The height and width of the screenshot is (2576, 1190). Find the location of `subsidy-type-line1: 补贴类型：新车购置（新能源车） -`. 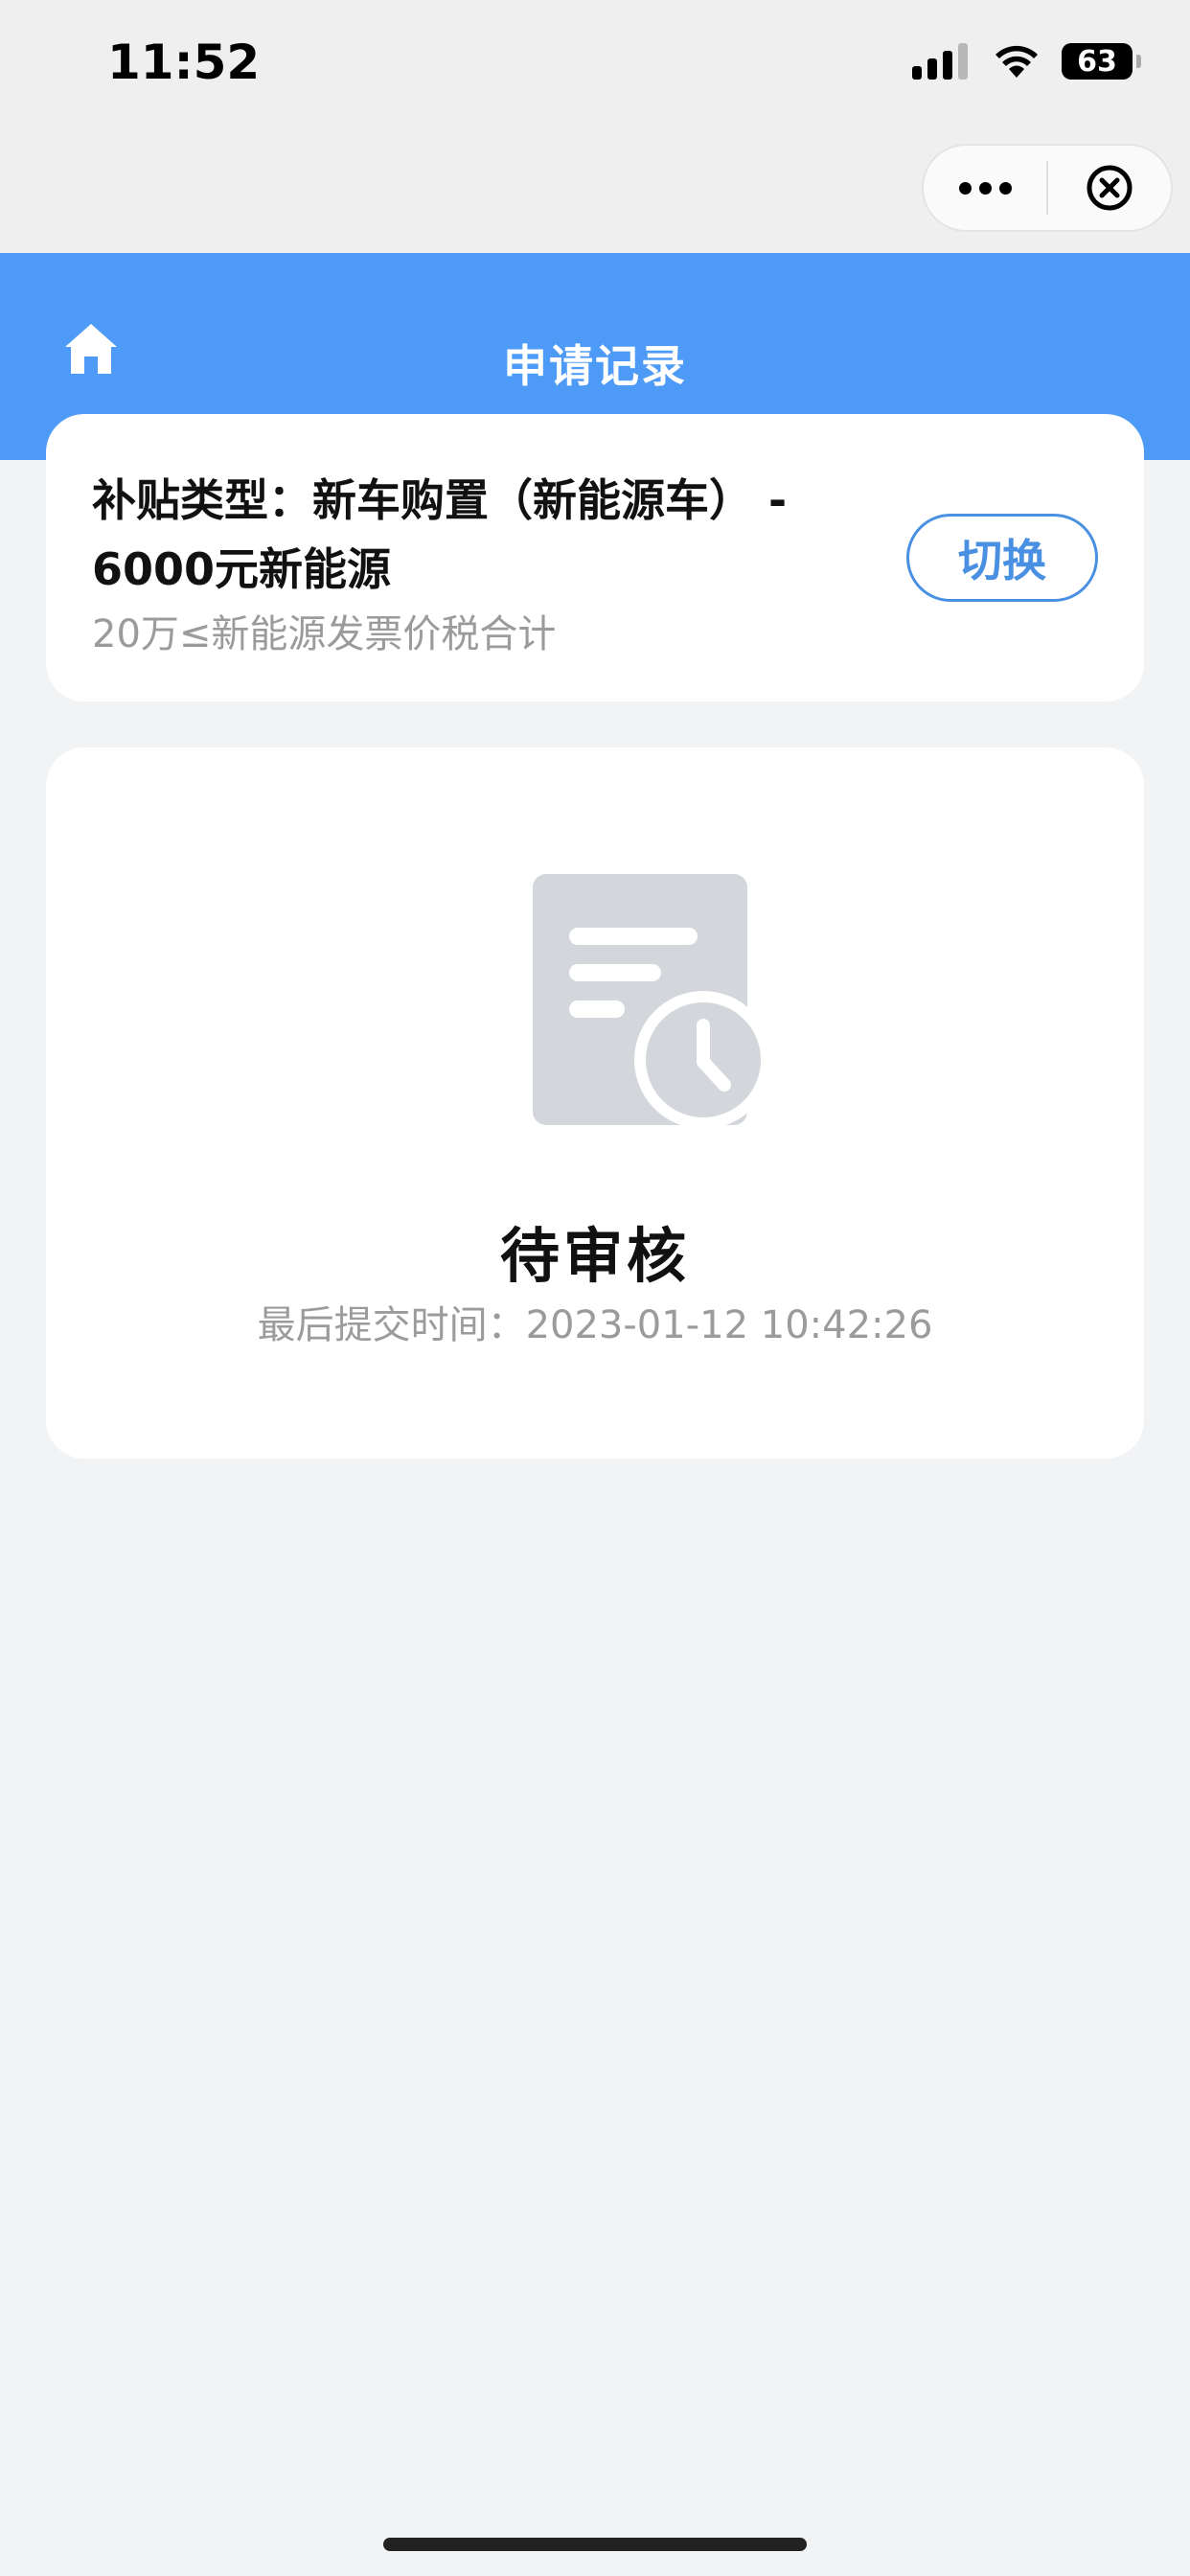

subsidy-type-line1: 补贴类型：新车购置（新能源车） - is located at coordinates (440, 500).